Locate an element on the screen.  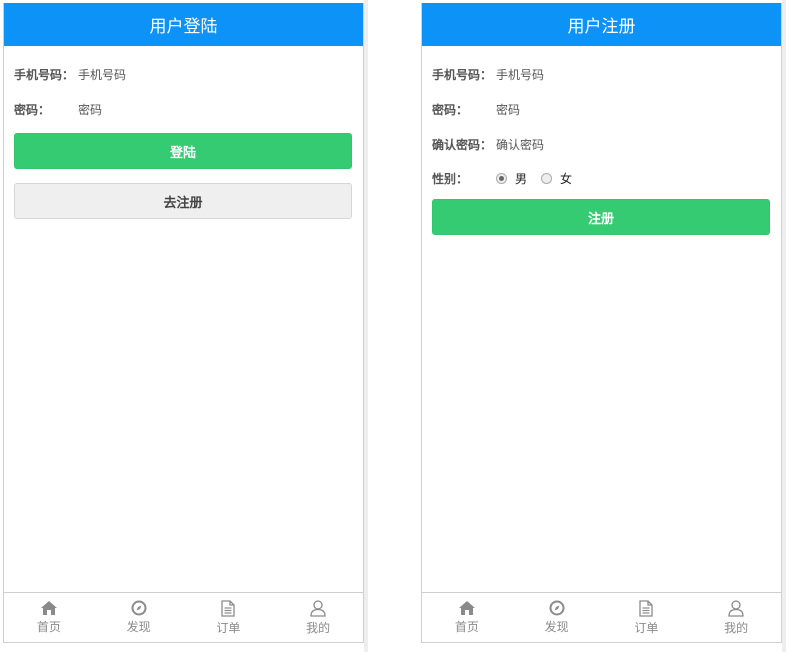
register-title: 用户注册 is located at coordinates (601, 27).